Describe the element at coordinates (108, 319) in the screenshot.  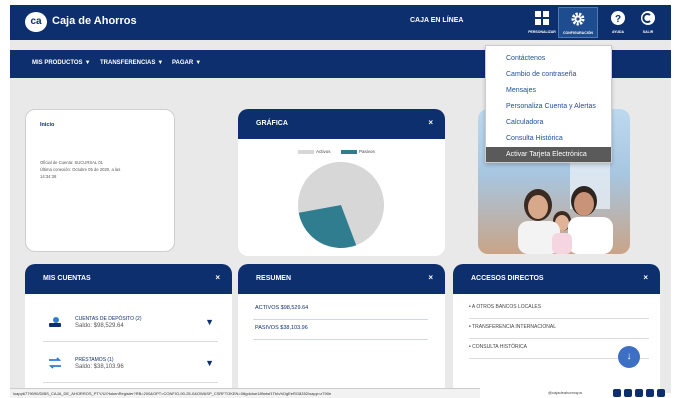
I see `account-name: CUENTAS DE DEPÓSITO (2)` at that location.